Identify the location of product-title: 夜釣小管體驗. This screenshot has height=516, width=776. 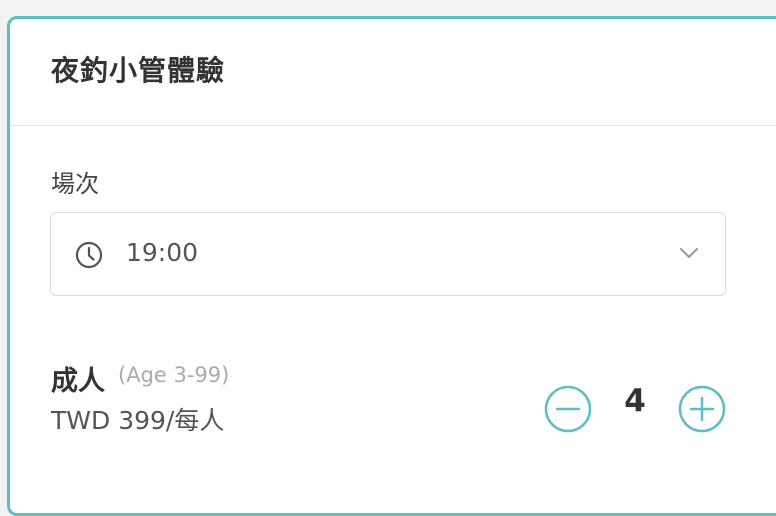
(138, 70).